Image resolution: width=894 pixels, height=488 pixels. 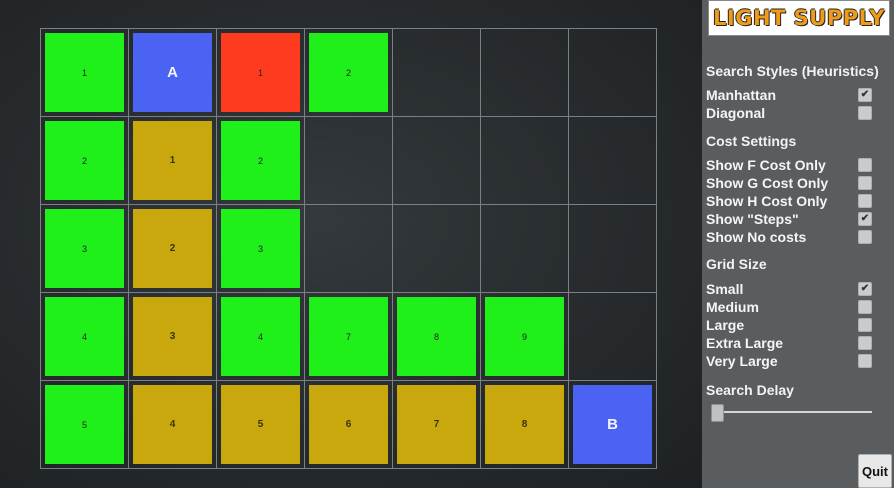 I want to click on search-delay-handle, so click(x=717, y=413).